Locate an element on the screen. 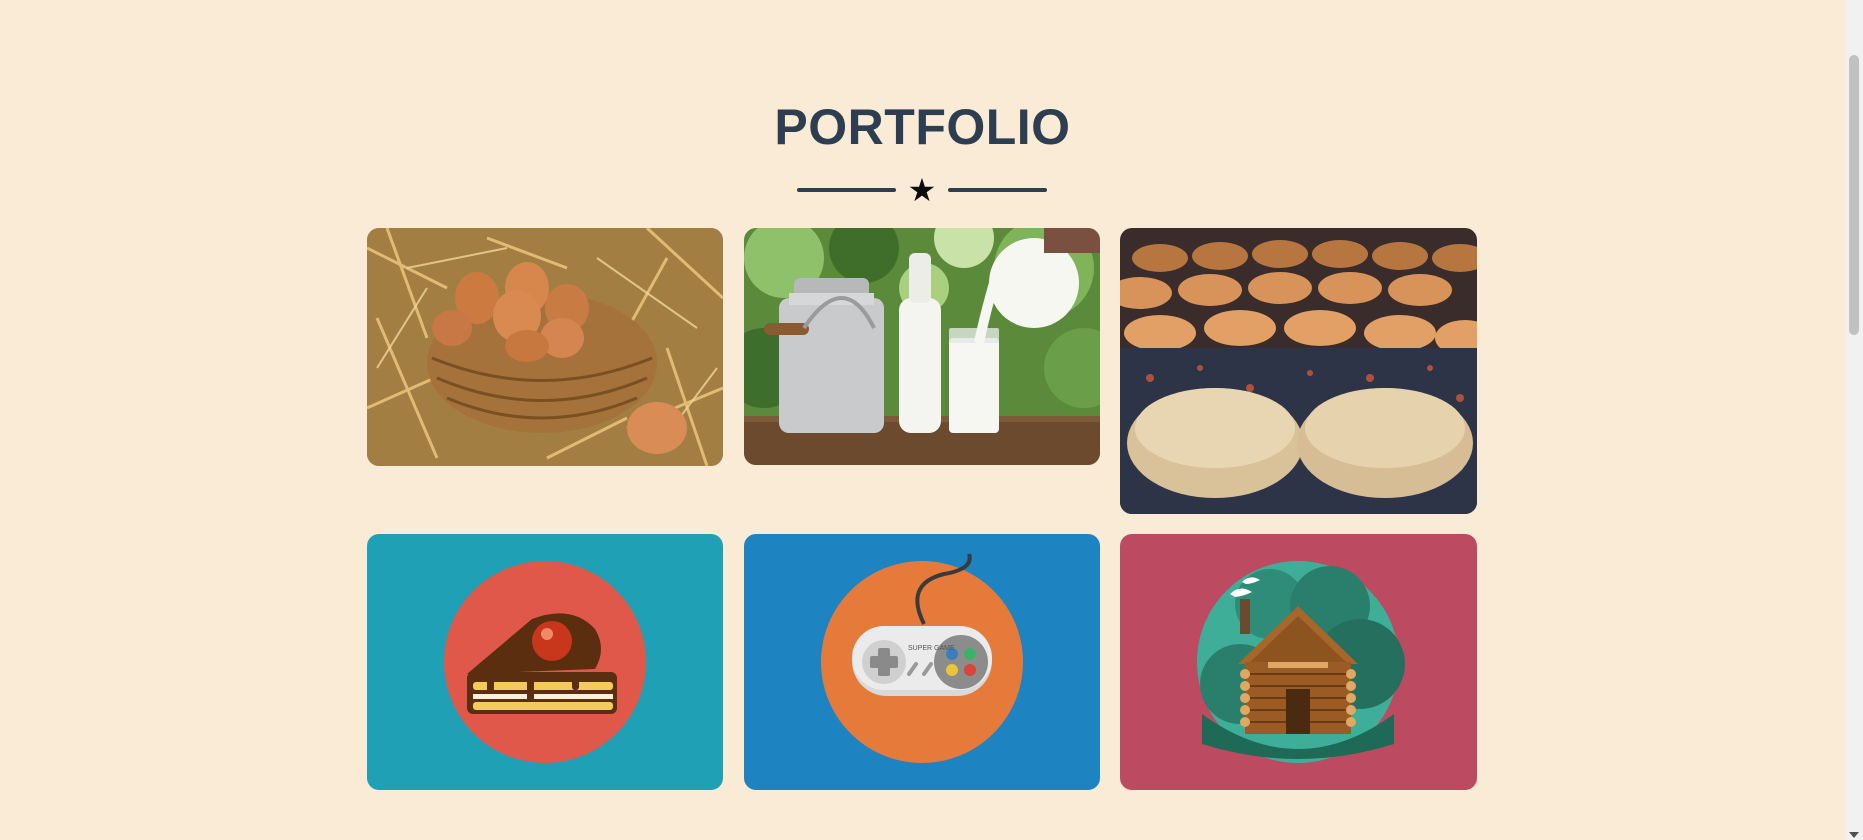 The width and height of the screenshot is (1863, 840). eggs-in-basket-image is located at coordinates (545, 347).